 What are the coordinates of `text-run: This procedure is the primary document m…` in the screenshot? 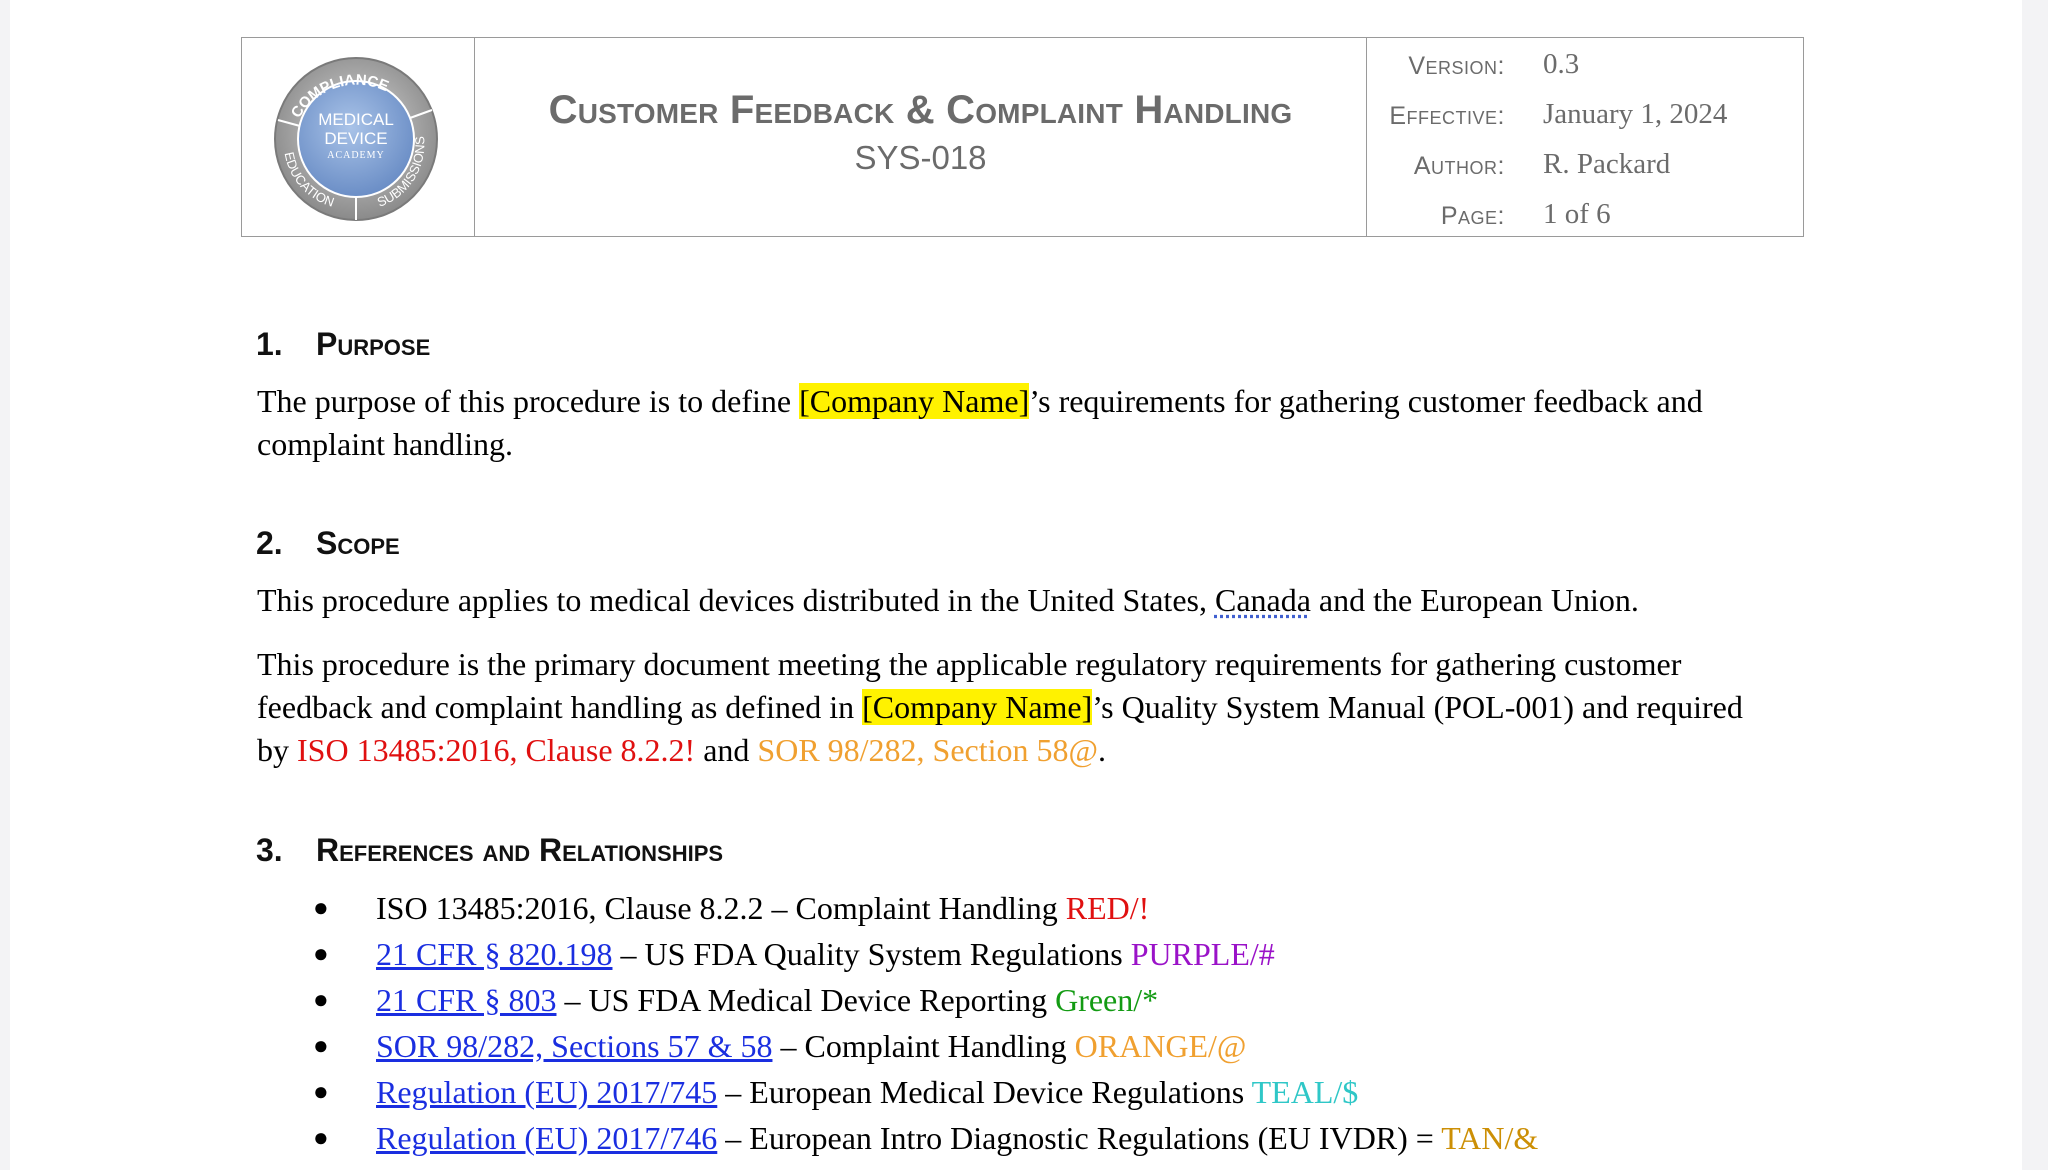 It's located at (969, 664).